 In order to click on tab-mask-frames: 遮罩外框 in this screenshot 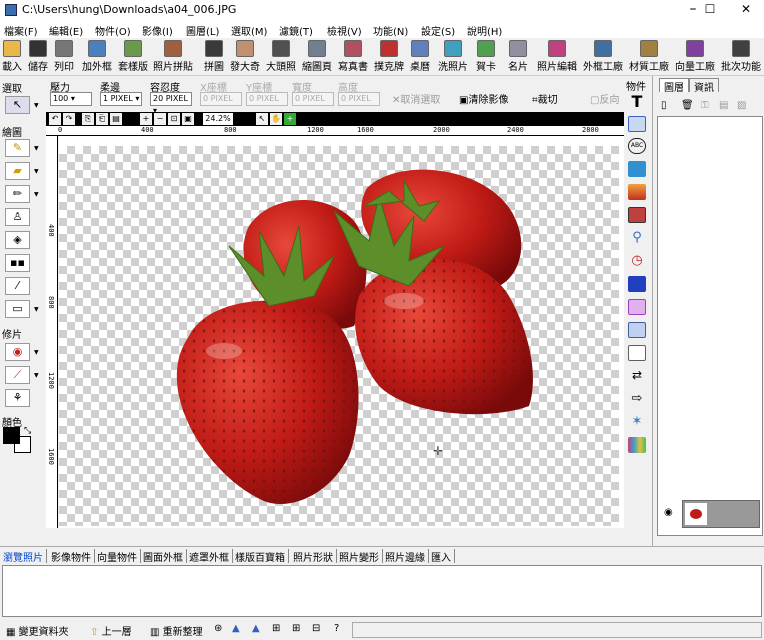, I will do `click(209, 556)`.